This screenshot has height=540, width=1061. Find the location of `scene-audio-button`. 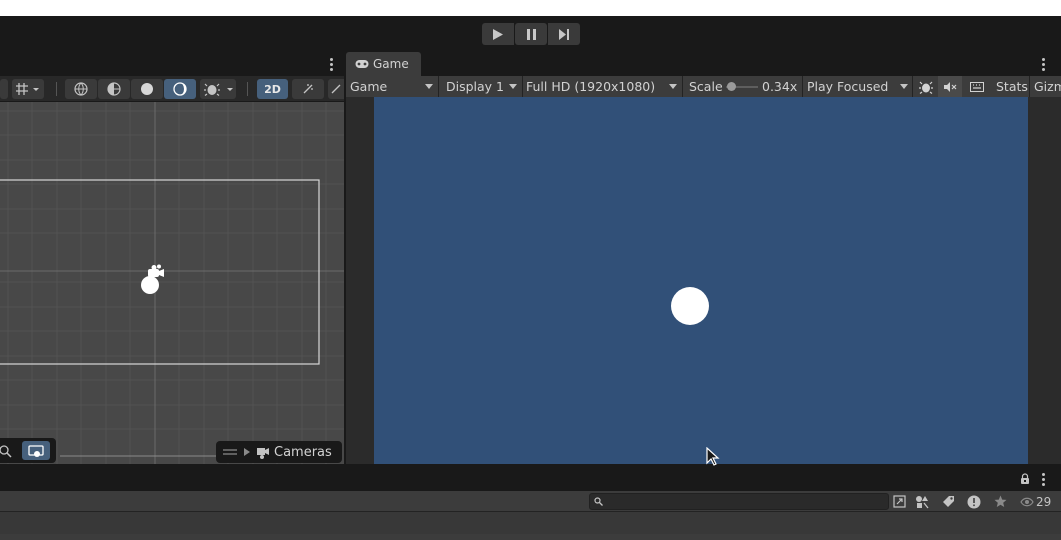

scene-audio-button is located at coordinates (336, 89).